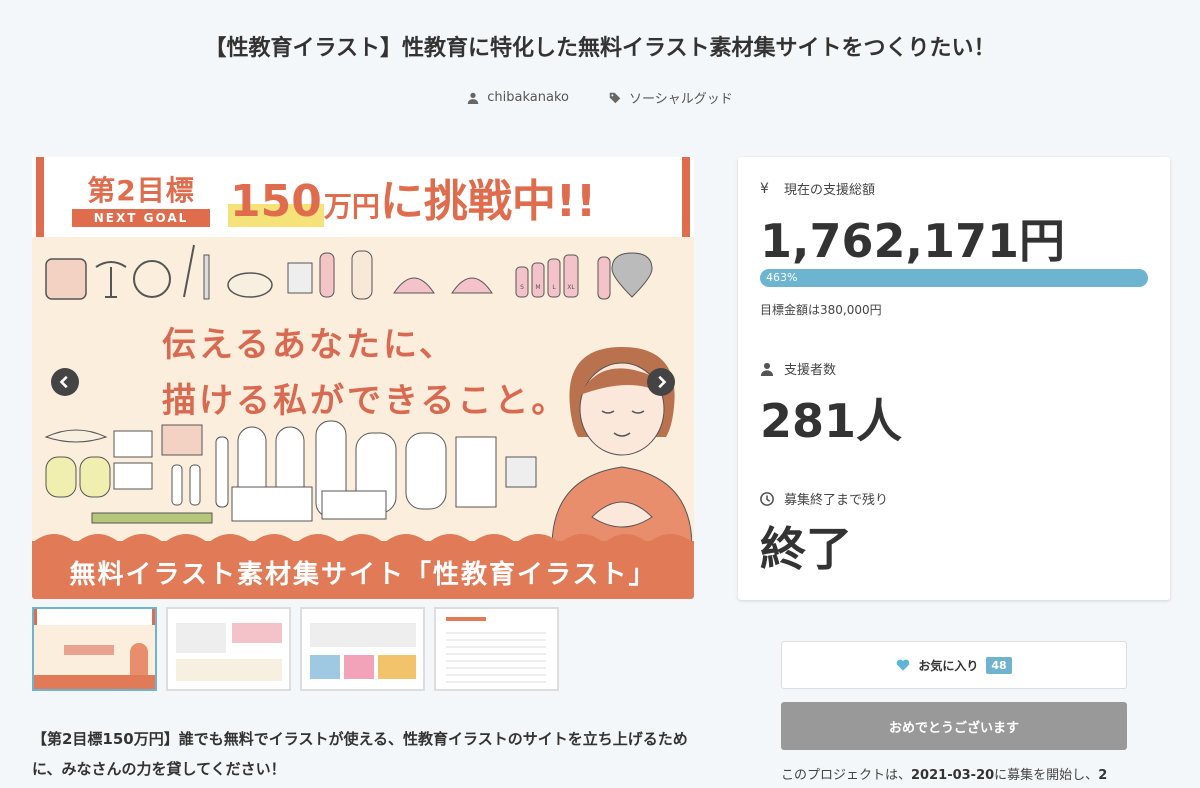 The height and width of the screenshot is (788, 1200). What do you see at coordinates (912, 241) in the screenshot?
I see `total-amount: 1,762,171円` at bounding box center [912, 241].